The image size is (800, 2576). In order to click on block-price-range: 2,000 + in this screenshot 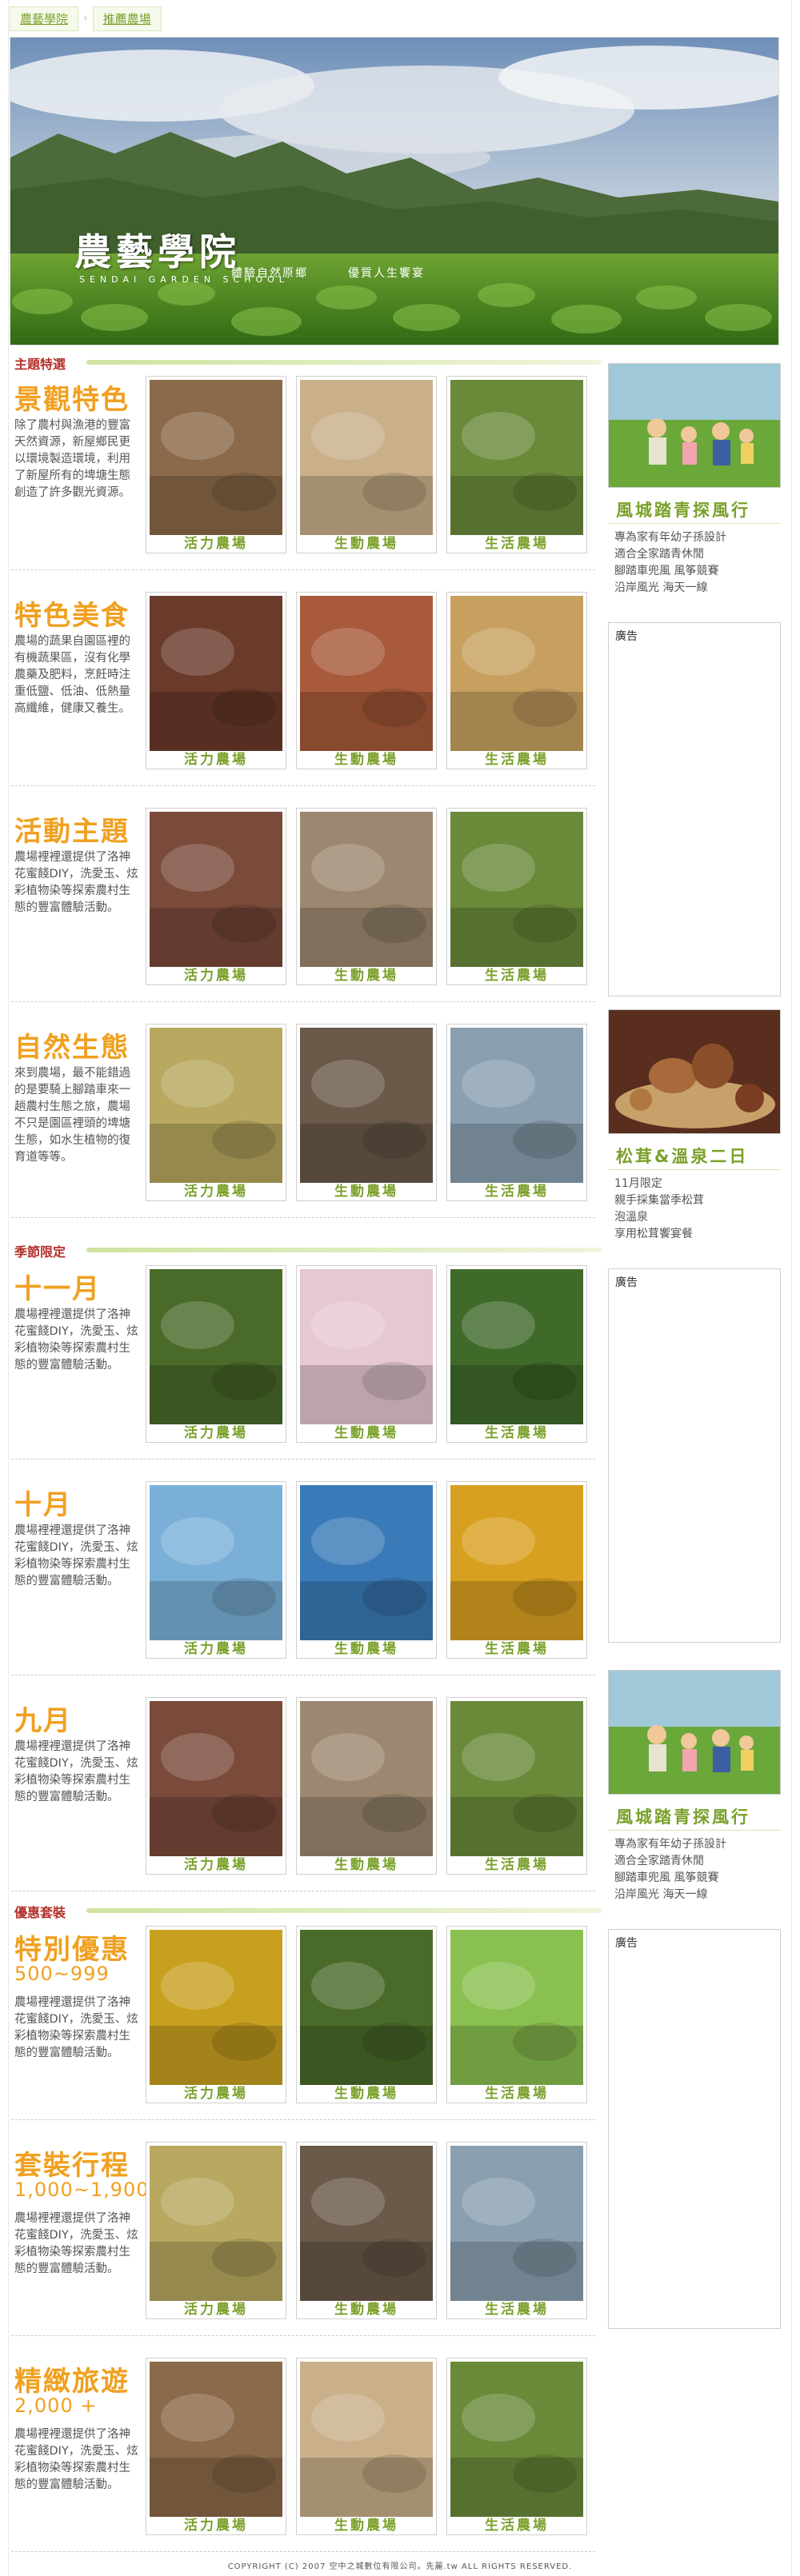, I will do `click(56, 2406)`.